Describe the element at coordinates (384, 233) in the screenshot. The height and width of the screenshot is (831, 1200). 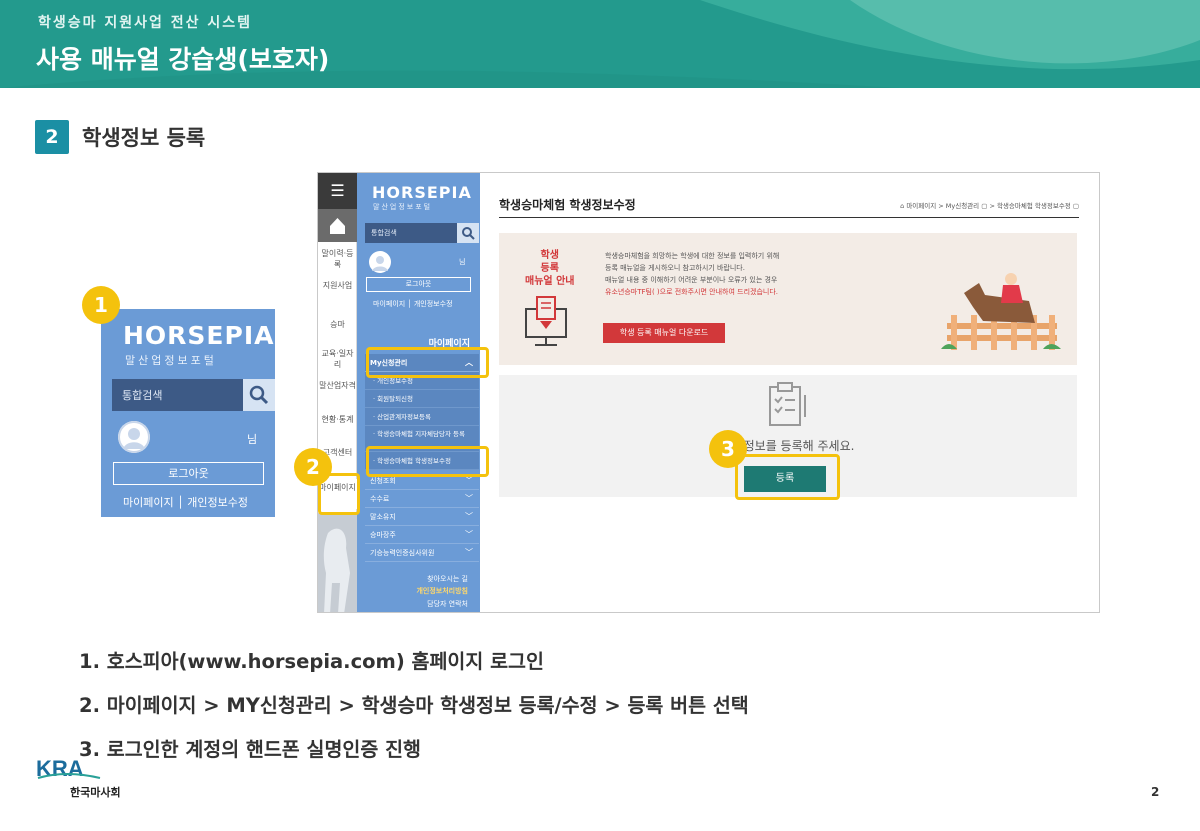
I see `nav-search-placeholder: 통합검색` at that location.